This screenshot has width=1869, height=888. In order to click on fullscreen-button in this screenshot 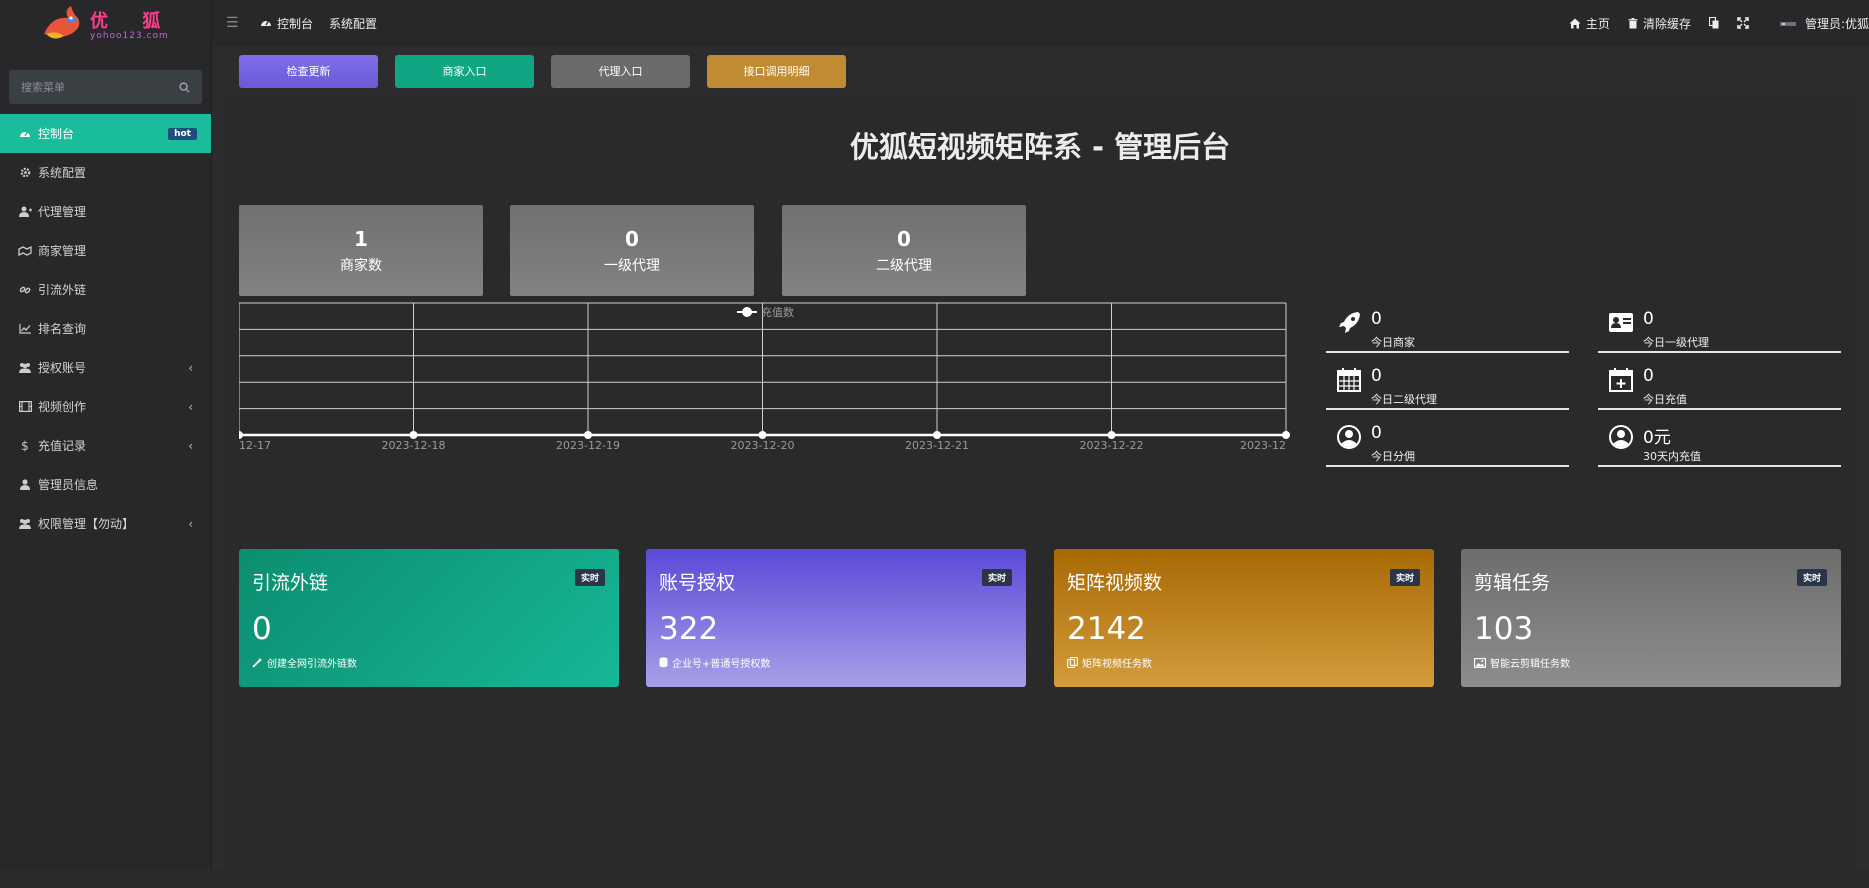, I will do `click(1743, 23)`.